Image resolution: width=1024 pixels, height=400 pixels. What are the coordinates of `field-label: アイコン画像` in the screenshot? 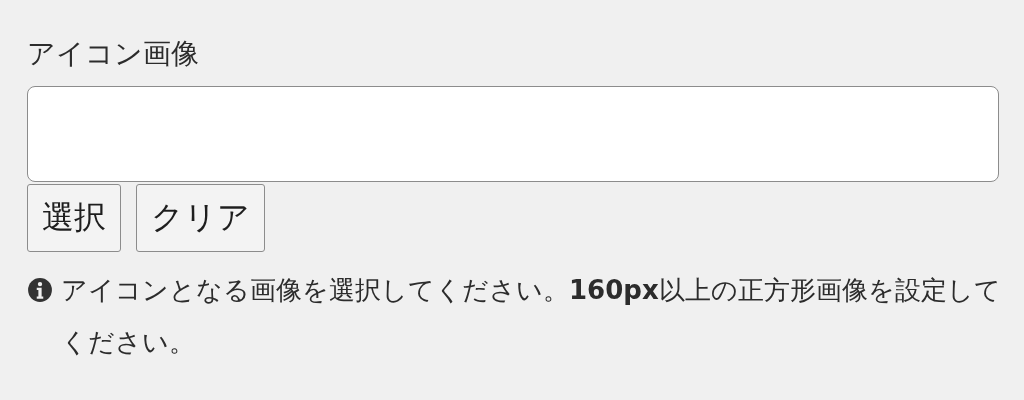 It's located at (113, 54).